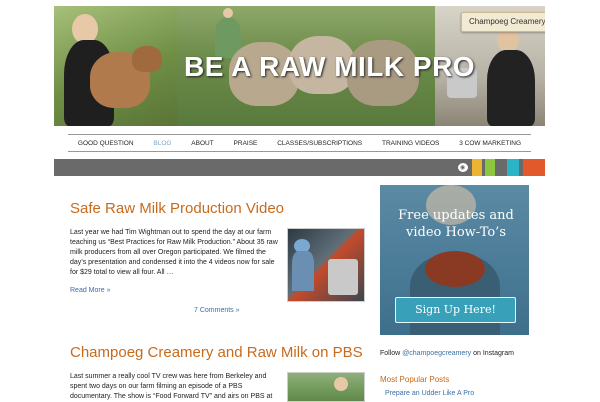  Describe the element at coordinates (391, 353) in the screenshot. I see `follow-prefix: Follow` at that location.